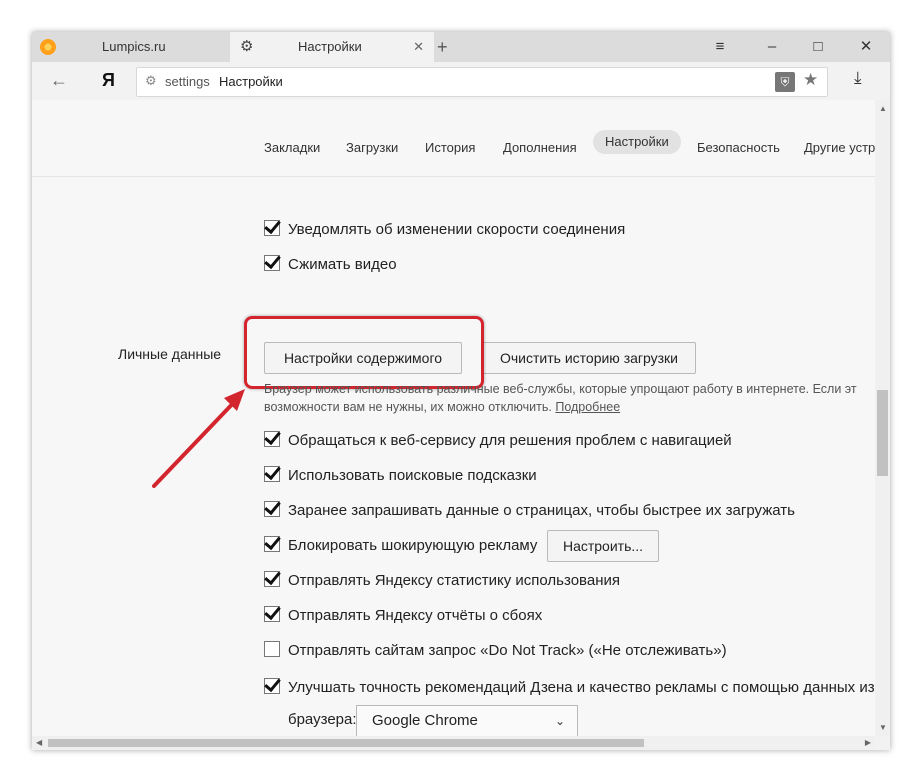 The height and width of the screenshot is (783, 922). Describe the element at coordinates (418, 47) in the screenshot. I see `close-tab-icon: ✕` at that location.